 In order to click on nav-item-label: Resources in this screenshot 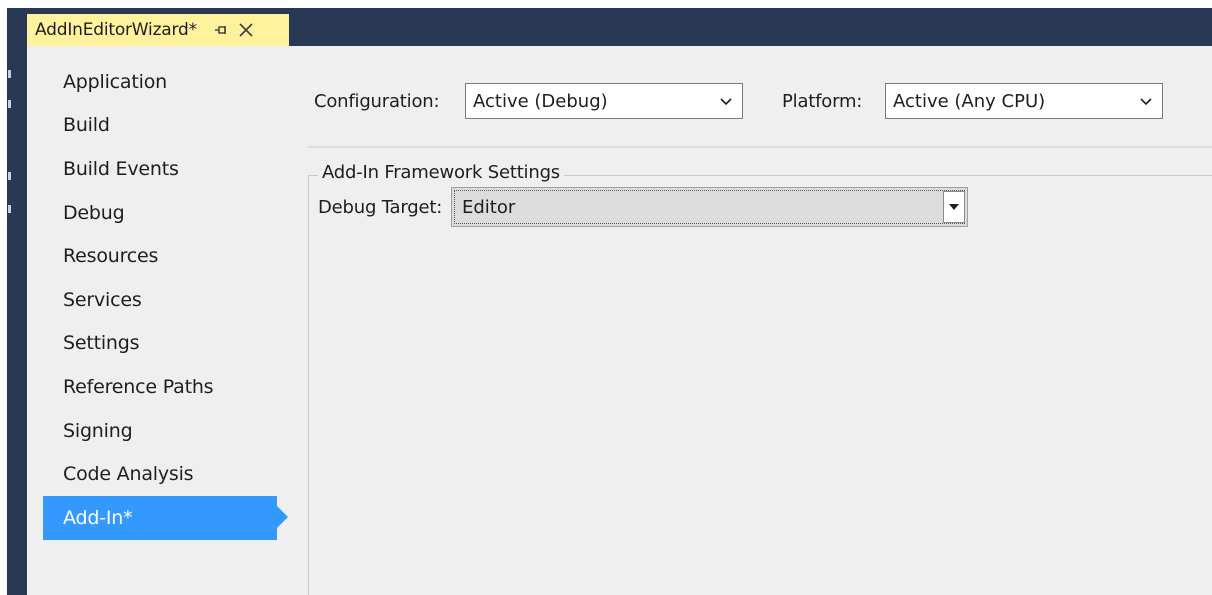, I will do `click(111, 256)`.